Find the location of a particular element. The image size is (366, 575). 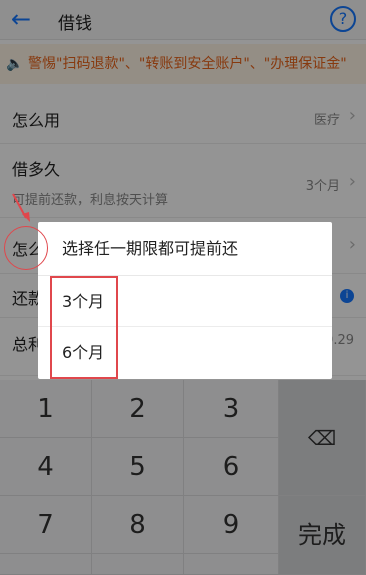

highlight-box is located at coordinates (84, 327).